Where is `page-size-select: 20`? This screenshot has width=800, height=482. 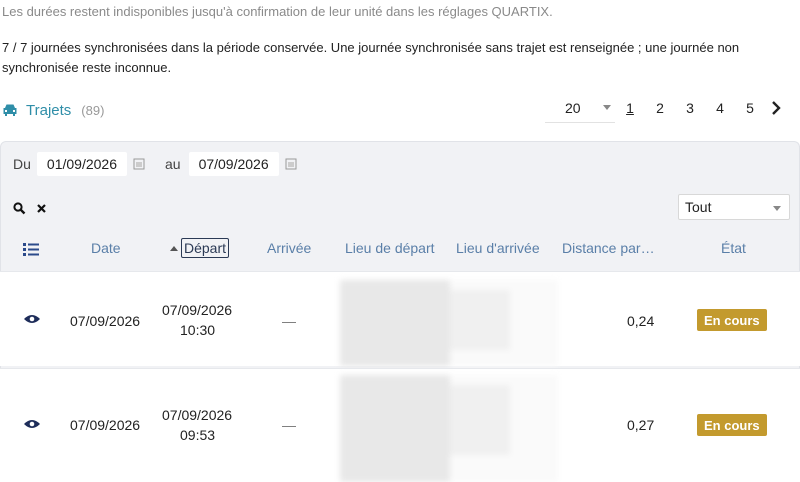
page-size-select: 20 is located at coordinates (580, 108).